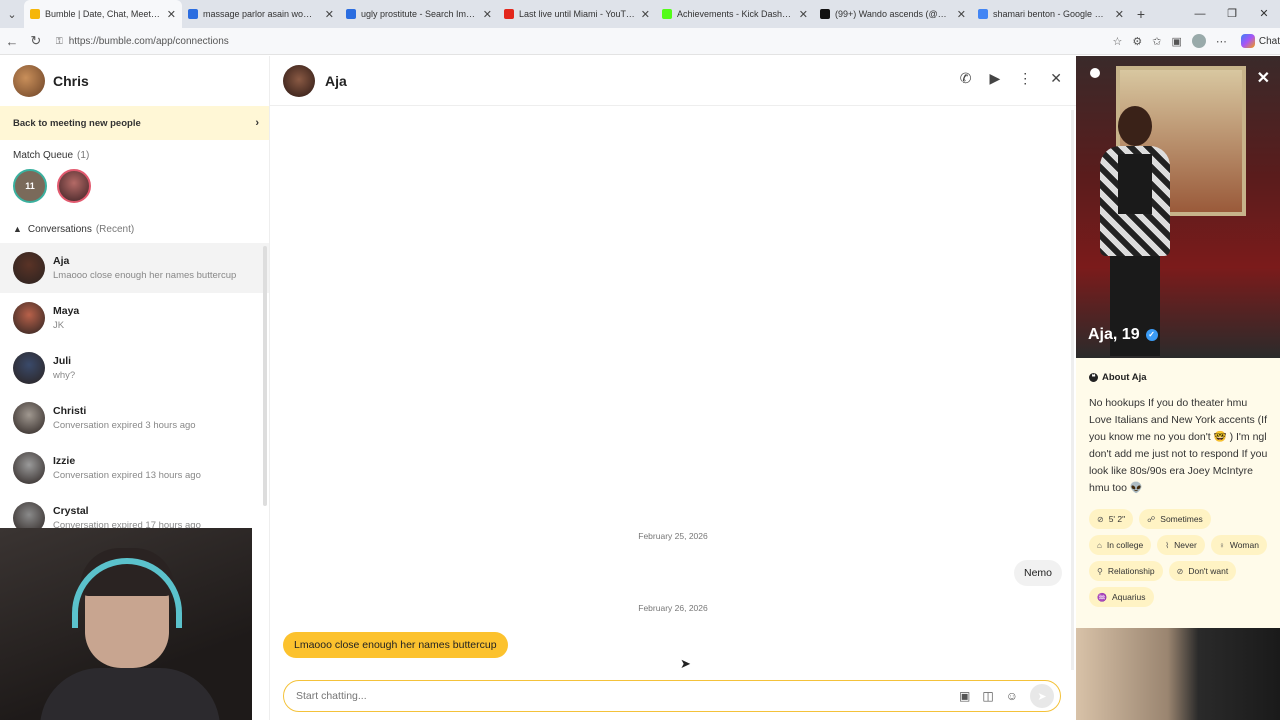 The height and width of the screenshot is (720, 1280). Describe the element at coordinates (134, 368) in the screenshot. I see `conversation-item: Juli why?` at that location.